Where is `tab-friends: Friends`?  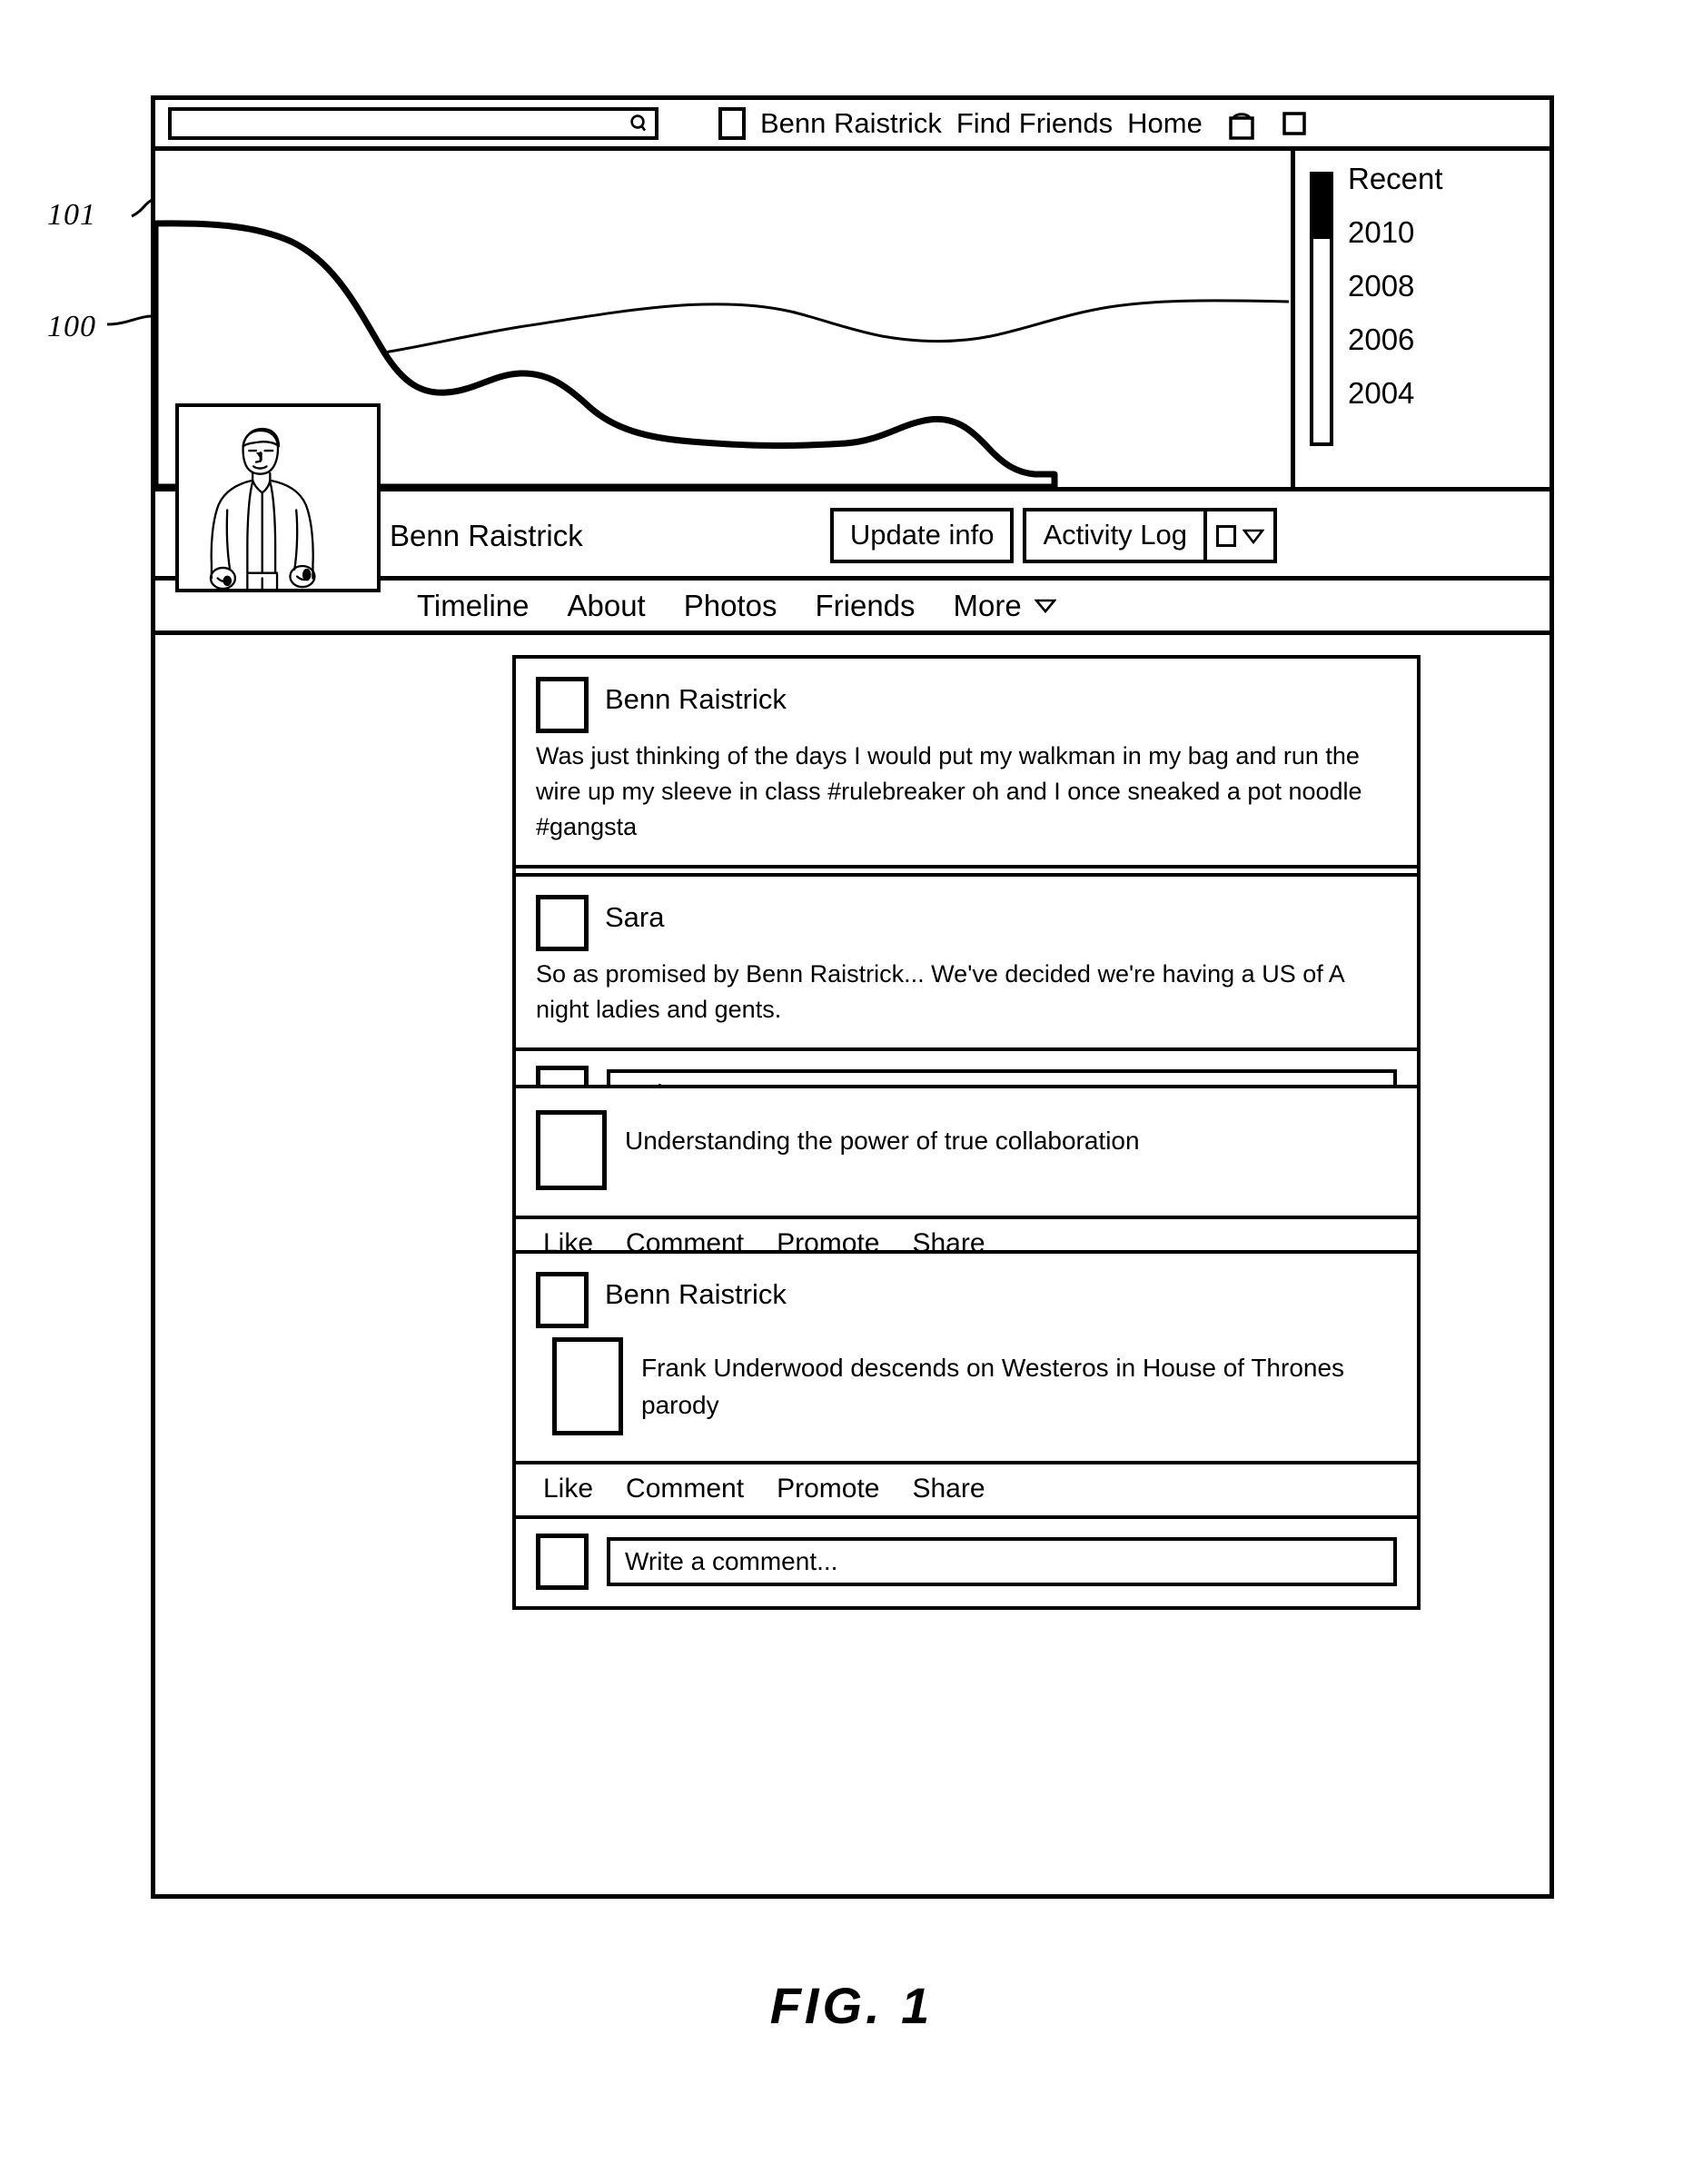
tab-friends: Friends is located at coordinates (865, 606).